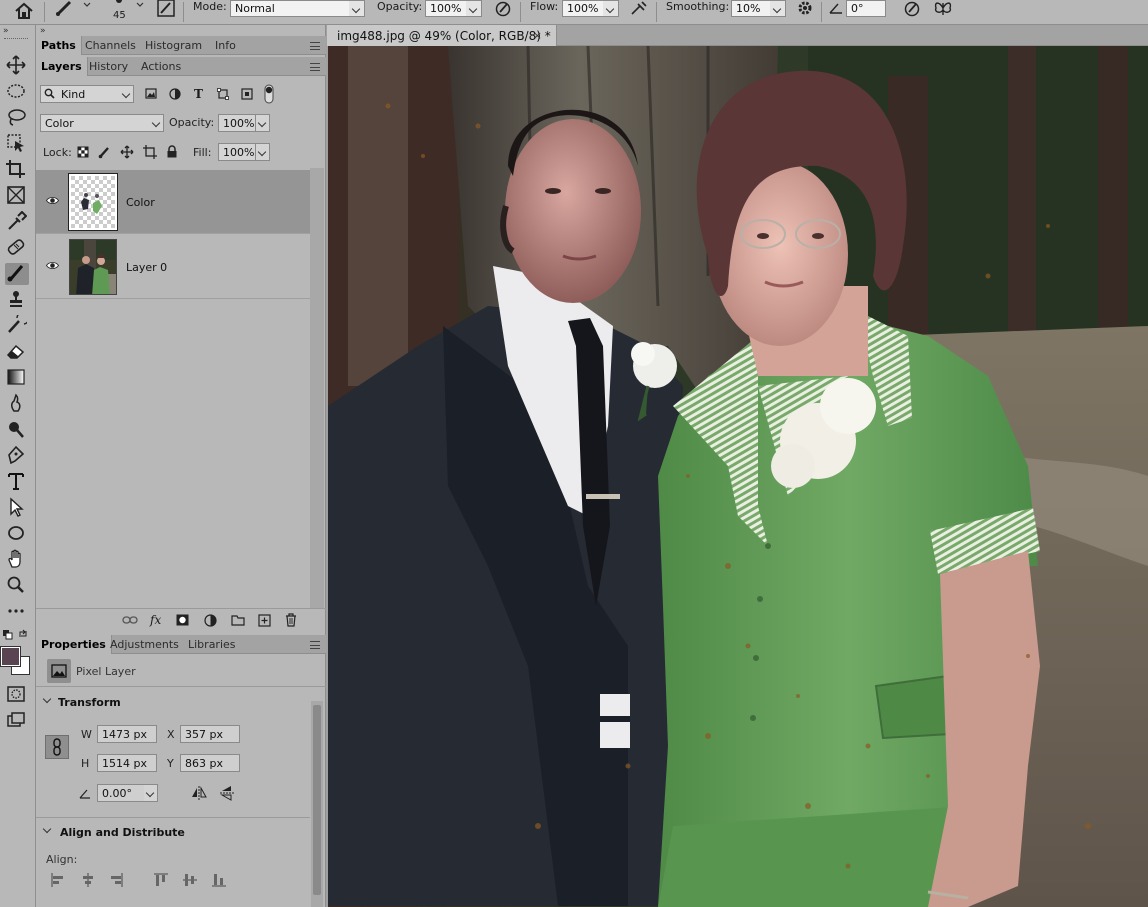  I want to click on mode-dropdown-icon, so click(357, 8).